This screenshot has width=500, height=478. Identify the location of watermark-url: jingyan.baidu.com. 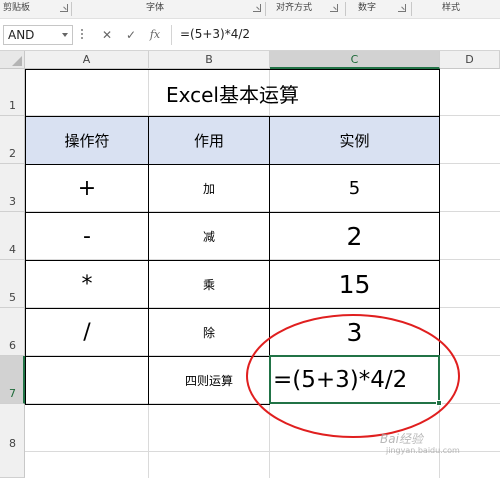
(423, 450).